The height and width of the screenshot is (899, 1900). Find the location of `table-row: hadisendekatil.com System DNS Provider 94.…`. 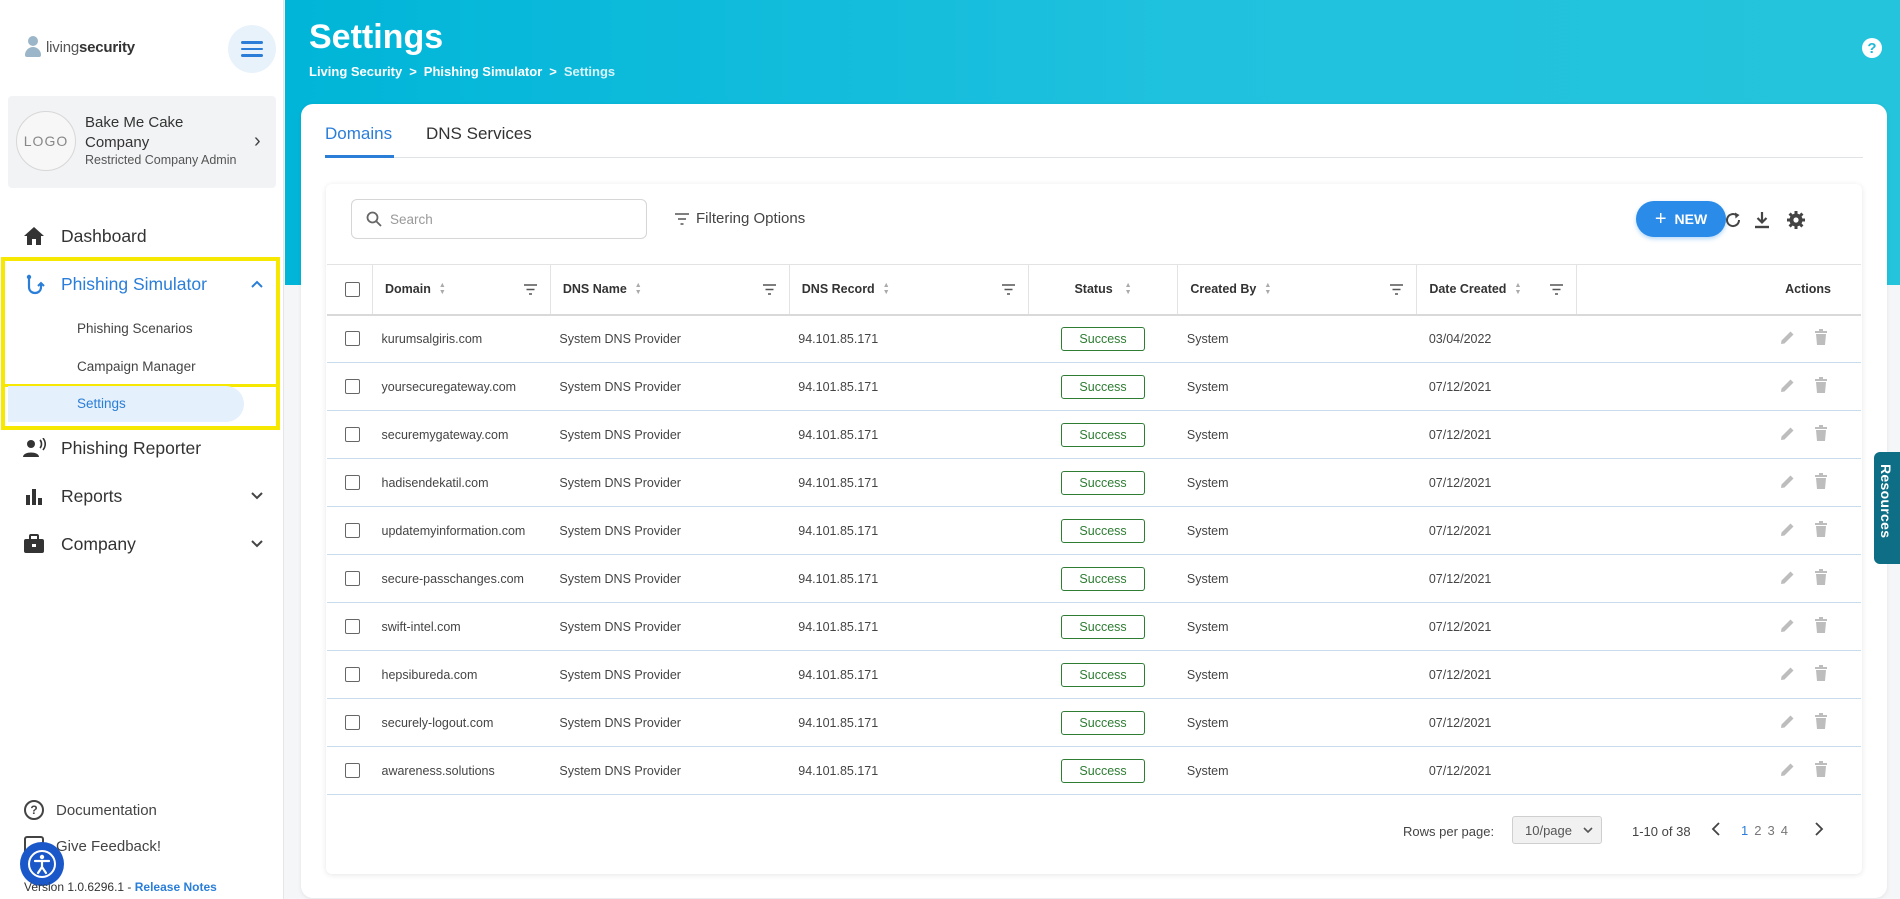

table-row: hadisendekatil.com System DNS Provider 94.… is located at coordinates (1094, 483).